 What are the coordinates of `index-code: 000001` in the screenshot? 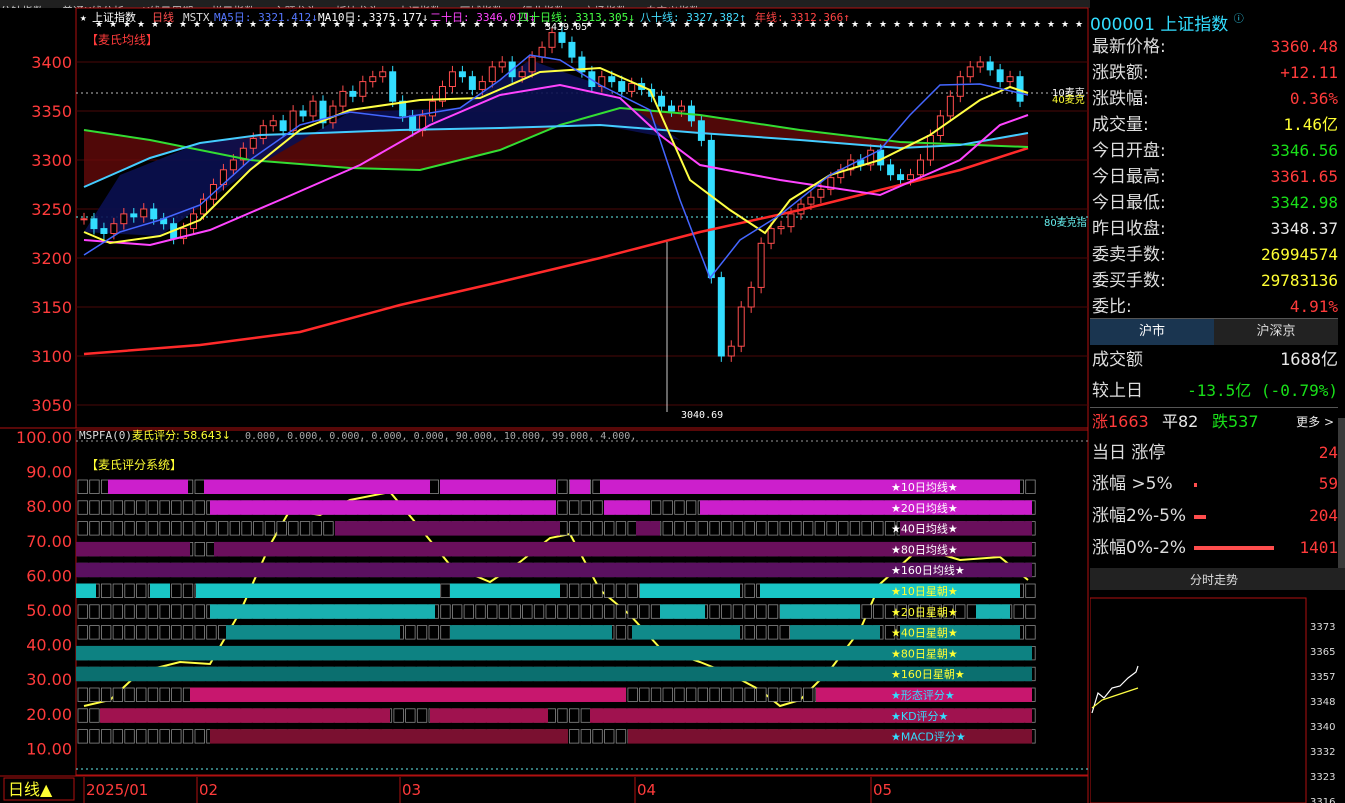 It's located at (1122, 25).